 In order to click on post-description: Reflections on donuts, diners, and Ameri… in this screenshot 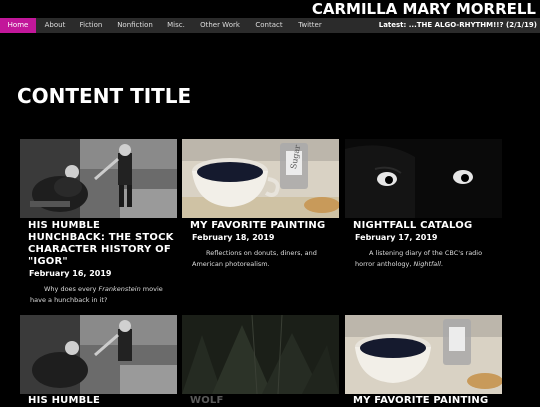, I will do `click(254, 258)`.